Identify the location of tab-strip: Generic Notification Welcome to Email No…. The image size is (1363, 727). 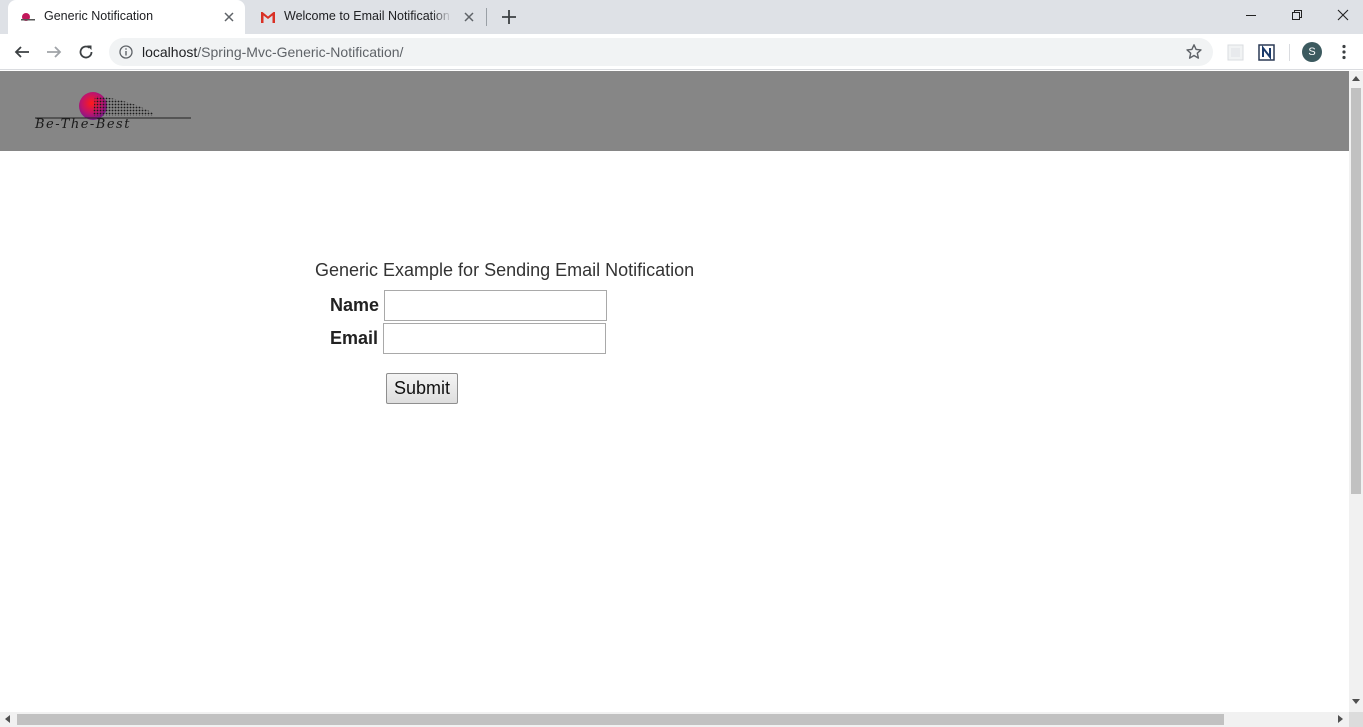
(681, 17).